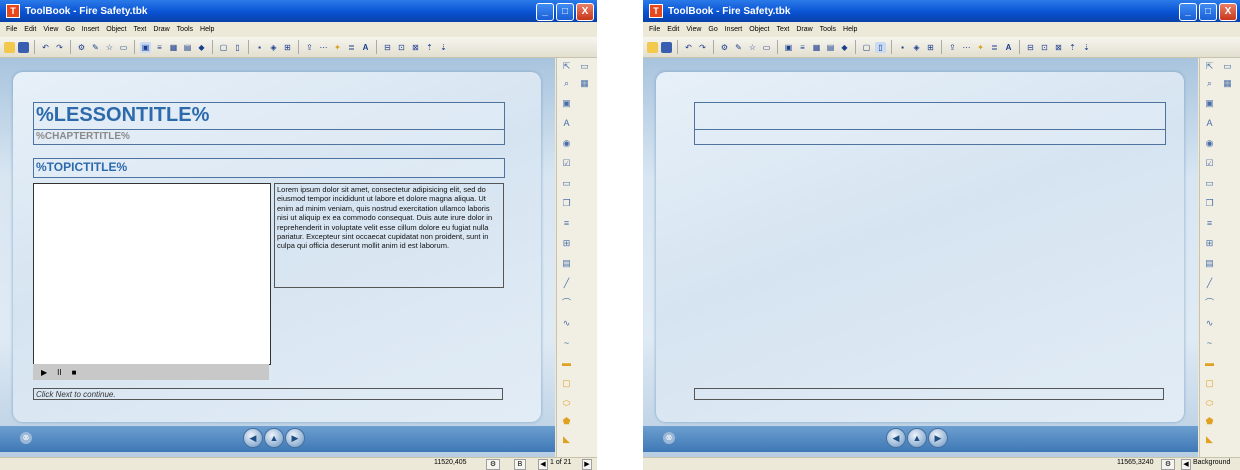 The image size is (1240, 470). What do you see at coordinates (566, 303) in the screenshot?
I see `arc-tool-icon: ⌒` at bounding box center [566, 303].